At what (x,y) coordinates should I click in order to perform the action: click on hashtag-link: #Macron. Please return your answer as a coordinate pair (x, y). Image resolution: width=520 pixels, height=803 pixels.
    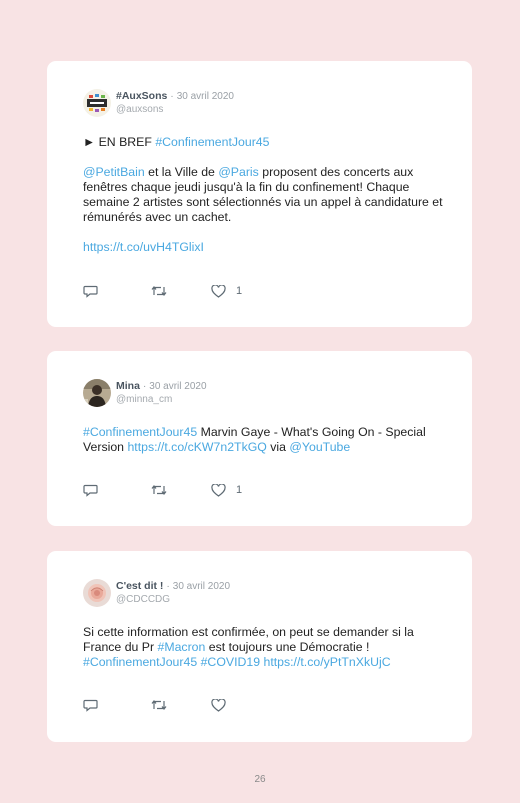
    Looking at the image, I should click on (182, 647).